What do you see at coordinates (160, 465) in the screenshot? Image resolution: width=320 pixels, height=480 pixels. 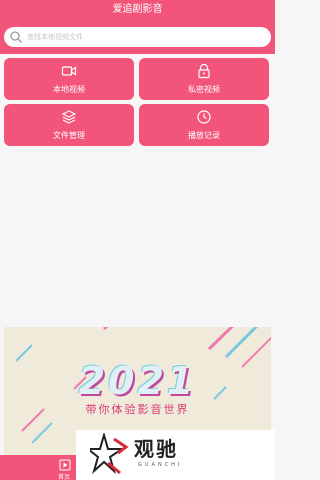 I see `watermark-subtext: GUANCHI` at bounding box center [160, 465].